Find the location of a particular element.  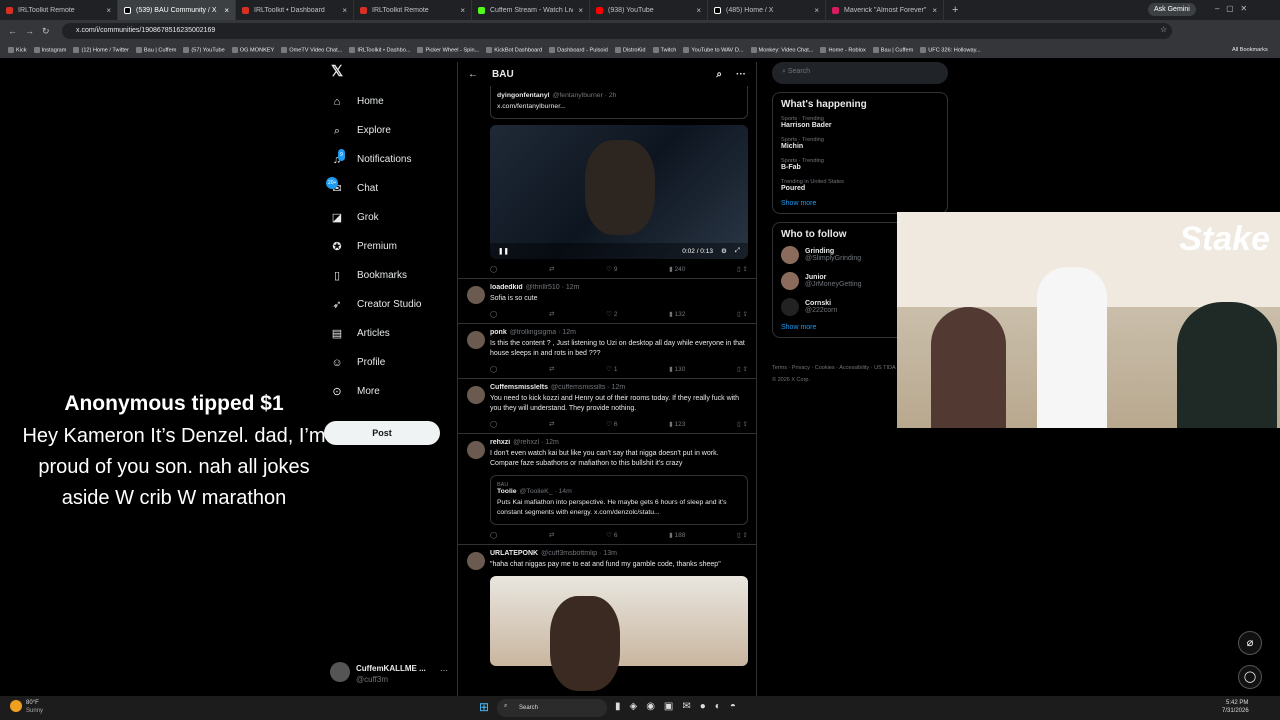

browser-tab: (938) YouTube × is located at coordinates (649, 10).